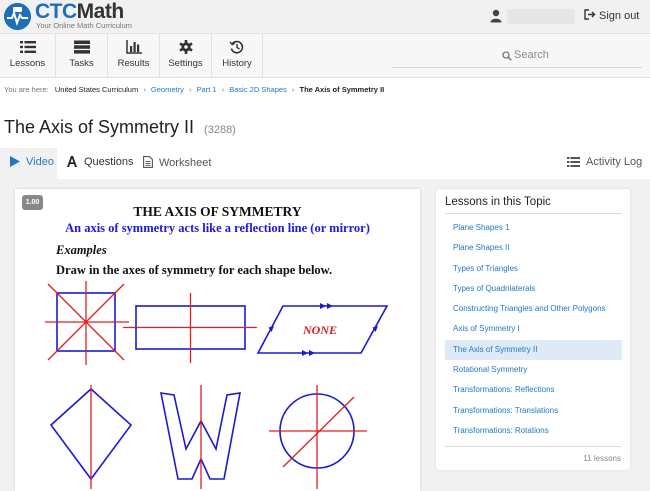 This screenshot has width=650, height=491. What do you see at coordinates (325, 163) in the screenshot?
I see `lesson-tabs: Video Questions Worksheet Activity Log` at bounding box center [325, 163].